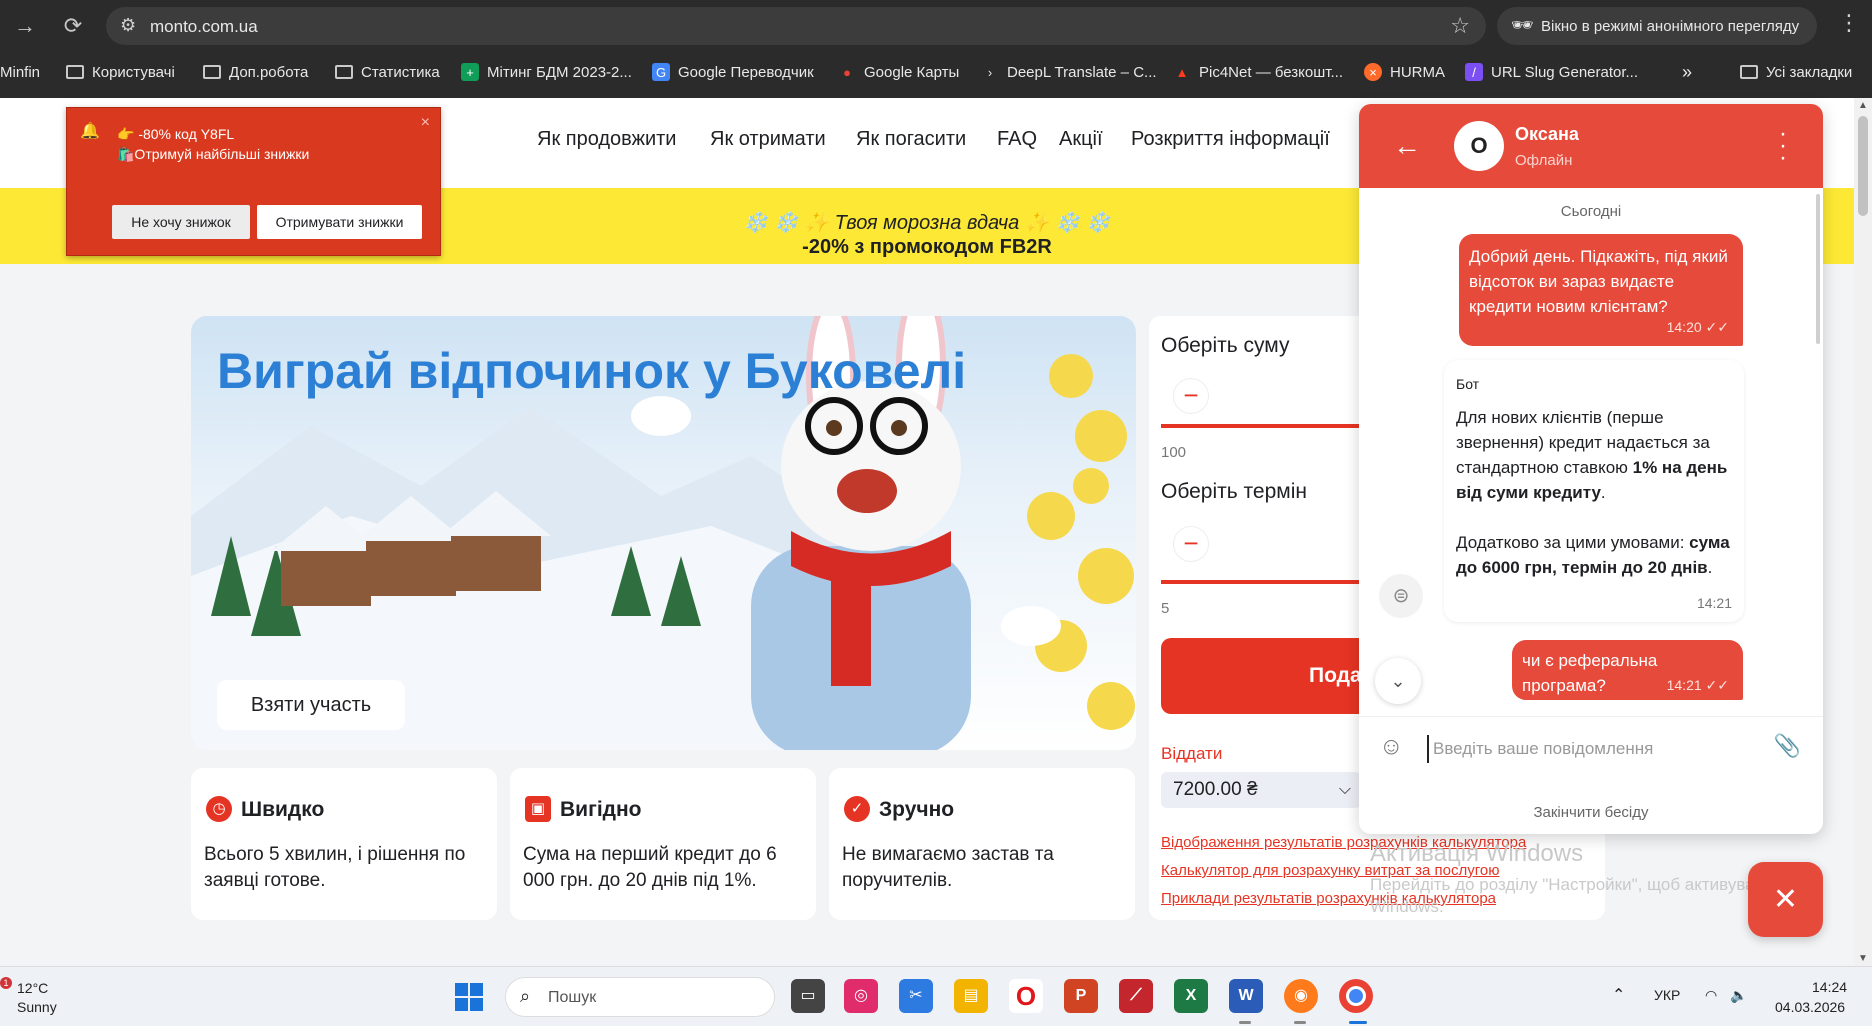  I want to click on message-input, so click(1592, 749).